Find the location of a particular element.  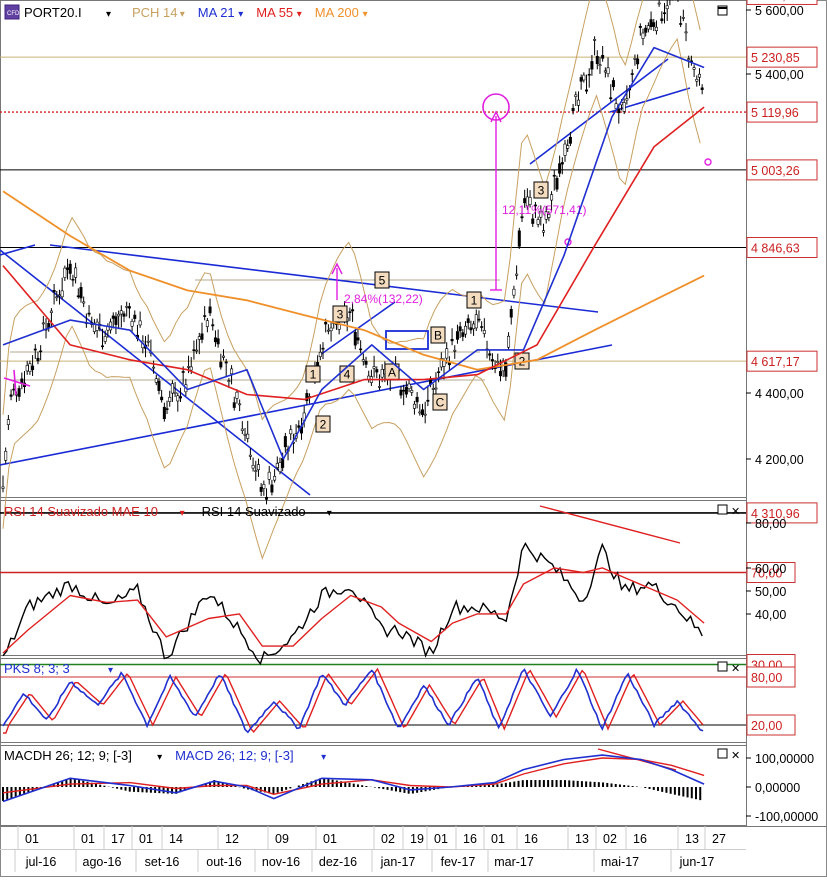

month-tick-label: ago-16 is located at coordinates (102, 862).